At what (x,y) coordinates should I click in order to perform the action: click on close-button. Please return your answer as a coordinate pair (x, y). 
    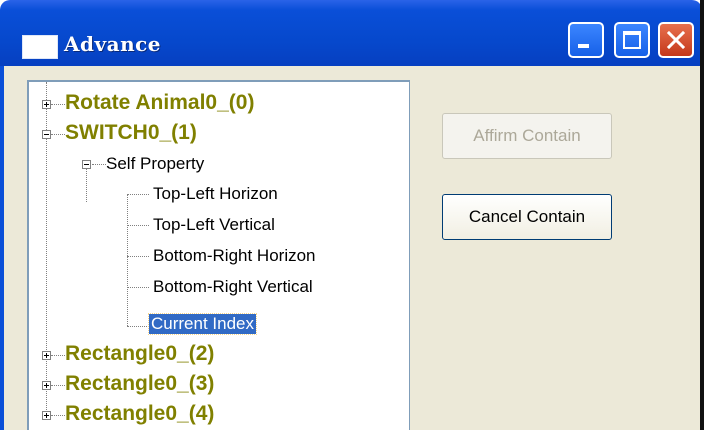
    Looking at the image, I should click on (676, 40).